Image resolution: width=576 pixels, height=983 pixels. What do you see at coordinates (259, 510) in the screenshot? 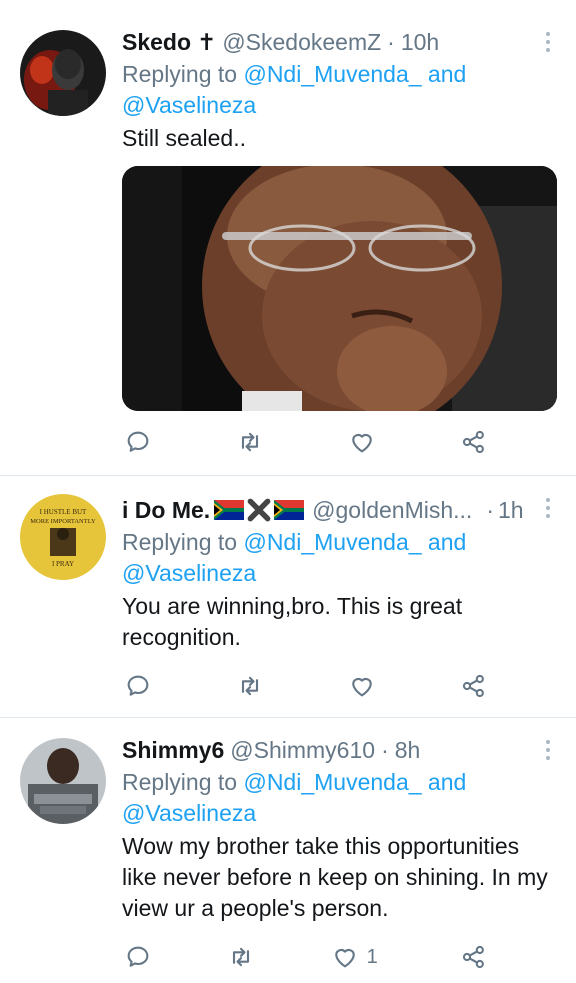
I see `cross-mark-icon` at bounding box center [259, 510].